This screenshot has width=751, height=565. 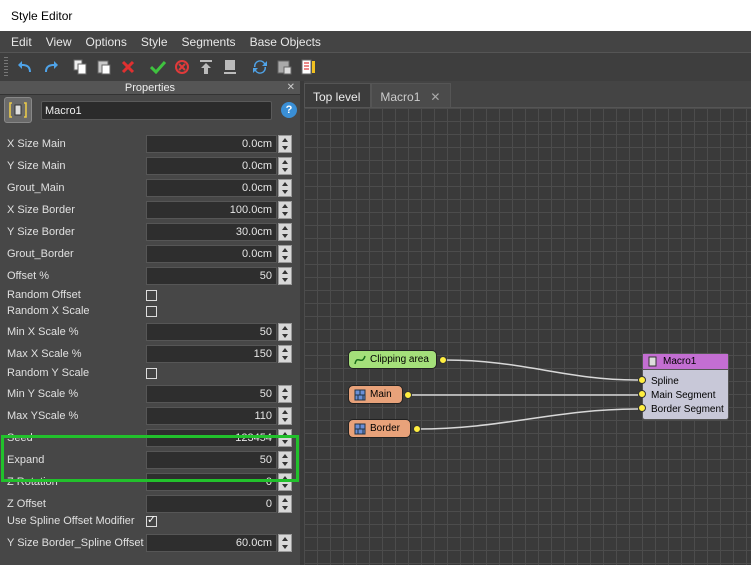 I want to click on property-label: Max YScale %, so click(x=43, y=416).